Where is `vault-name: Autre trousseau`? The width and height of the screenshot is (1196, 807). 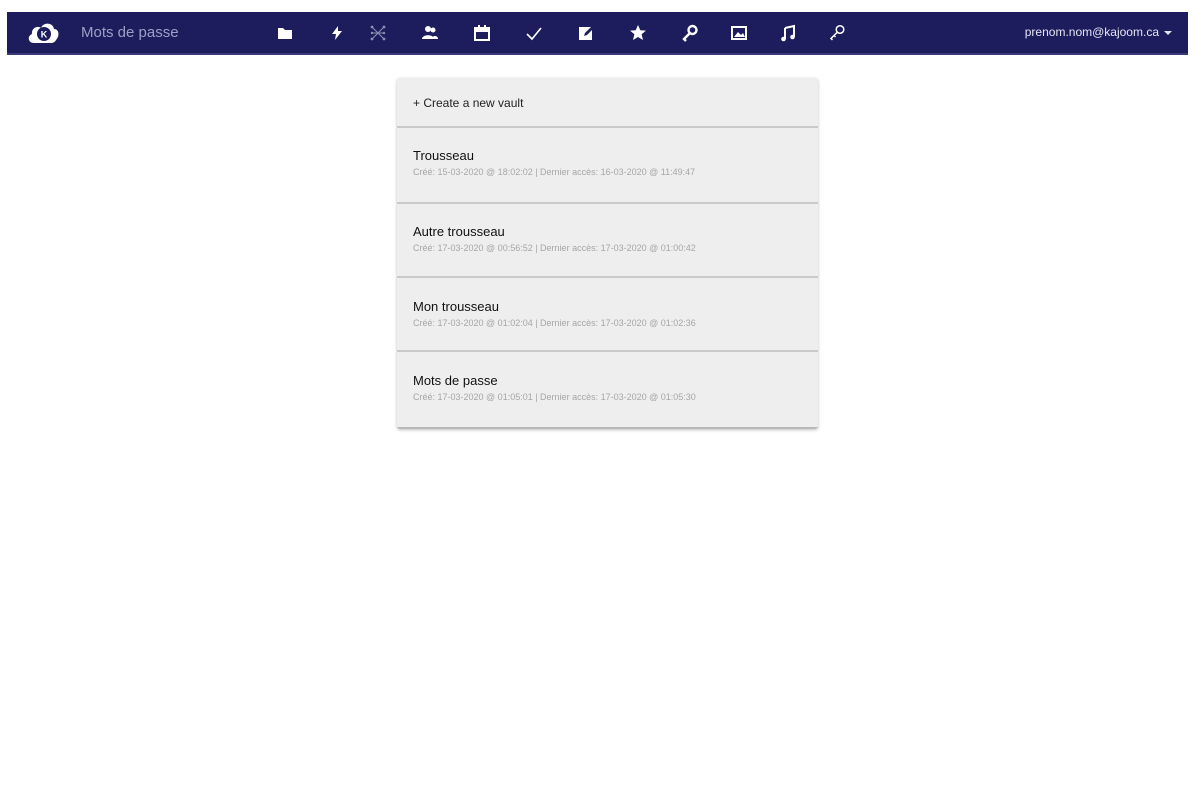 vault-name: Autre trousseau is located at coordinates (459, 231).